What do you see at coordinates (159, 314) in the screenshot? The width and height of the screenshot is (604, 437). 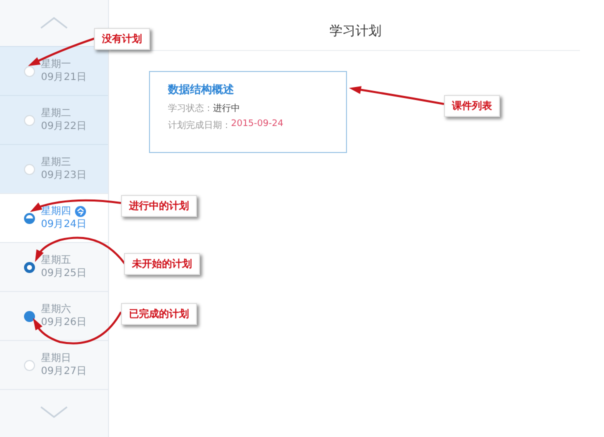 I see `callout-label: 已完成的计划` at bounding box center [159, 314].